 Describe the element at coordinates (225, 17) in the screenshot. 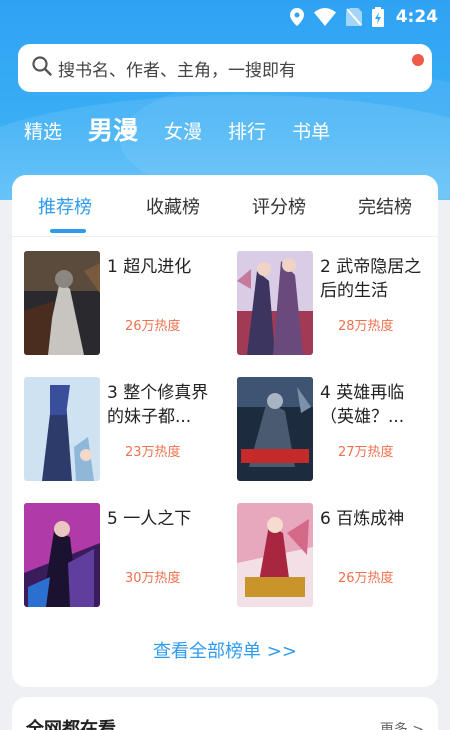

I see `status-bar: 4:24` at that location.